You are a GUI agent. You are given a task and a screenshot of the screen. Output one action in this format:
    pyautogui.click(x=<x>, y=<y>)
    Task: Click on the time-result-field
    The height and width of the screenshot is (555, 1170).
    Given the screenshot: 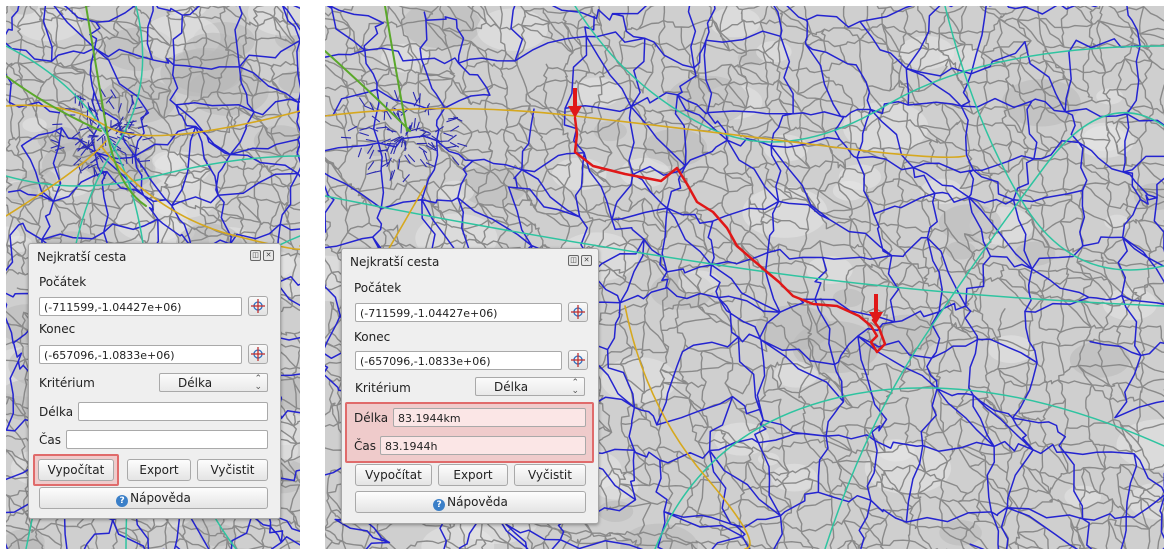 What is the action you would take?
    pyautogui.click(x=167, y=439)
    